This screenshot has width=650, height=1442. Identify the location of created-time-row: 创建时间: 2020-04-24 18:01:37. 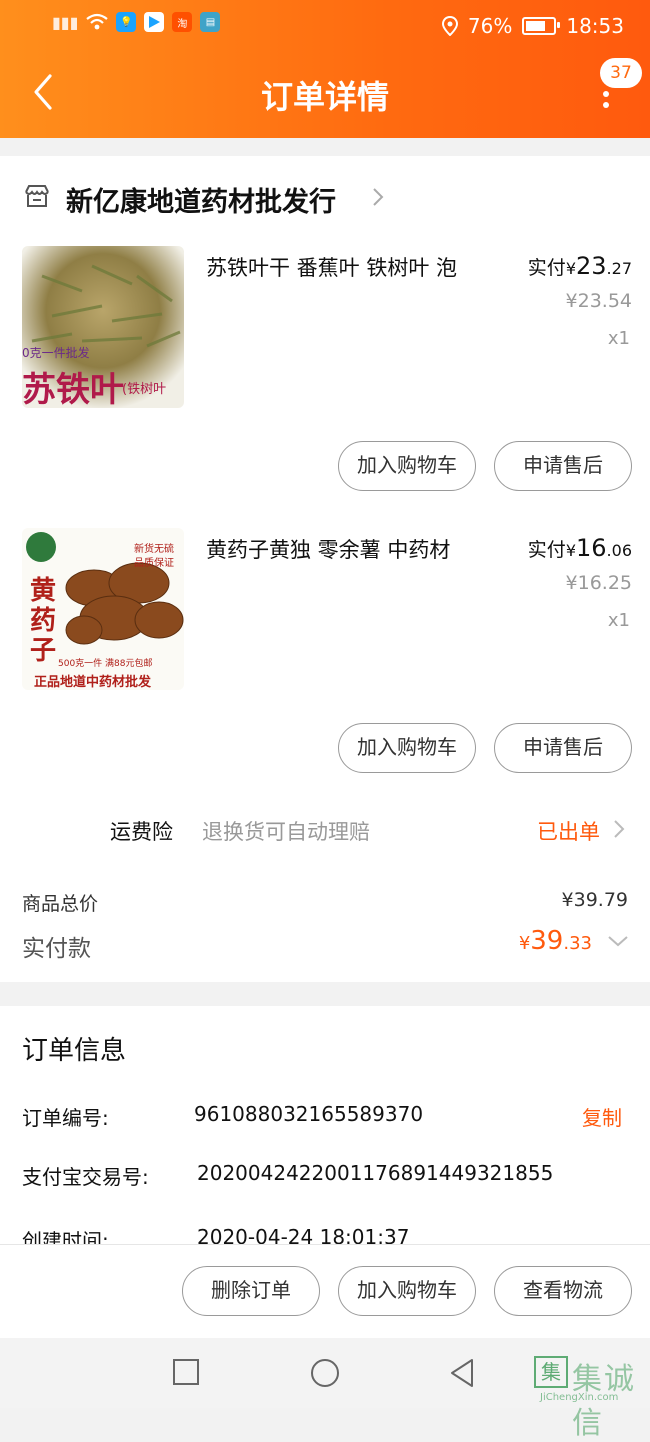
(325, 1229).